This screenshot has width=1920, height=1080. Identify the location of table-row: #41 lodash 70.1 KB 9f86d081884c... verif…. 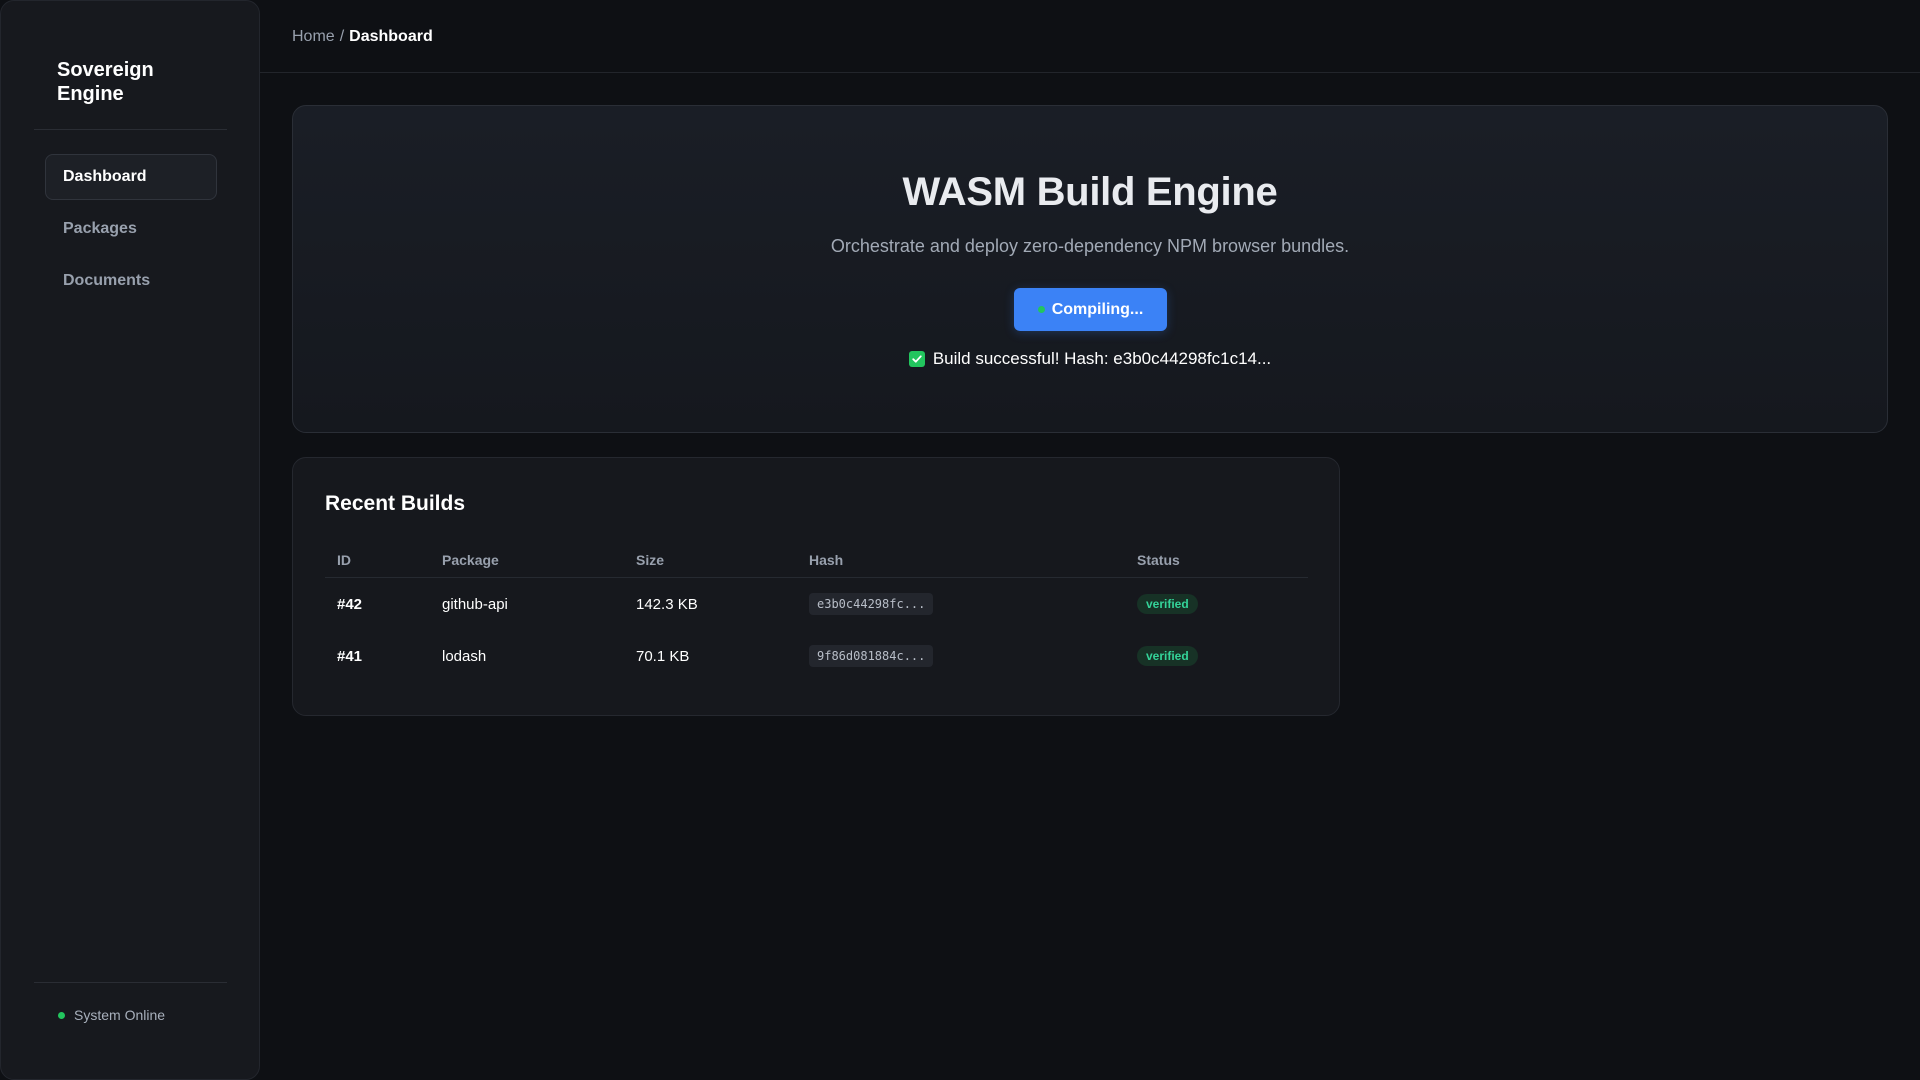
(816, 656).